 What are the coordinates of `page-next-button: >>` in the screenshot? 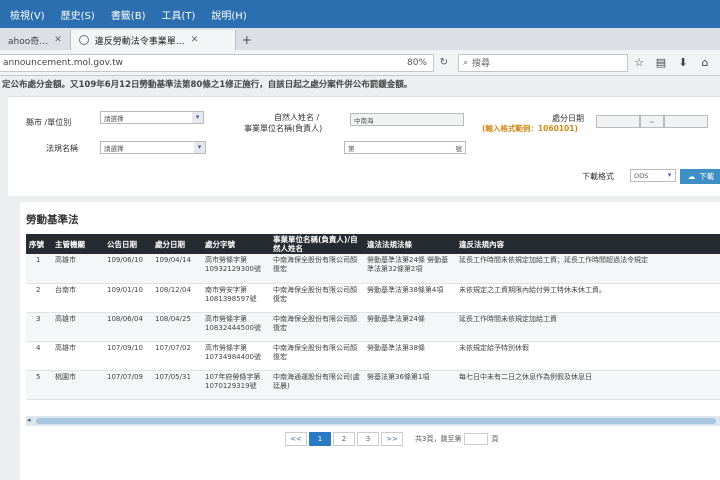 It's located at (392, 439).